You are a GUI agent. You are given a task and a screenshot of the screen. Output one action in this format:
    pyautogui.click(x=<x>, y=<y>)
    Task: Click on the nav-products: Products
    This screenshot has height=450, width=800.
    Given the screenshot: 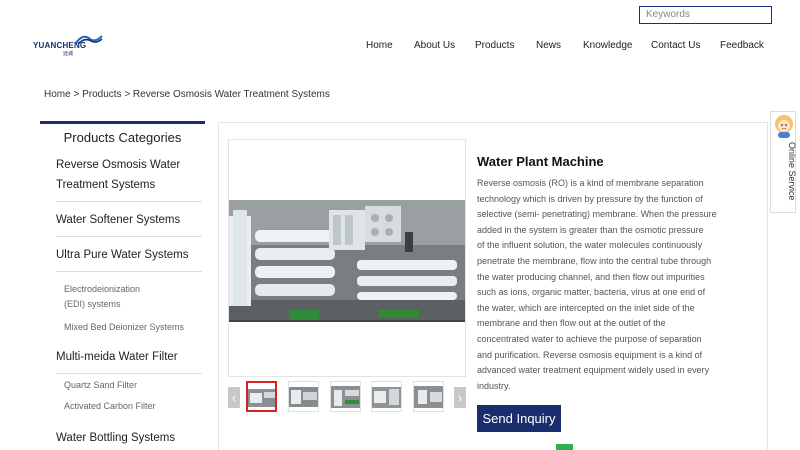 What is the action you would take?
    pyautogui.click(x=494, y=45)
    